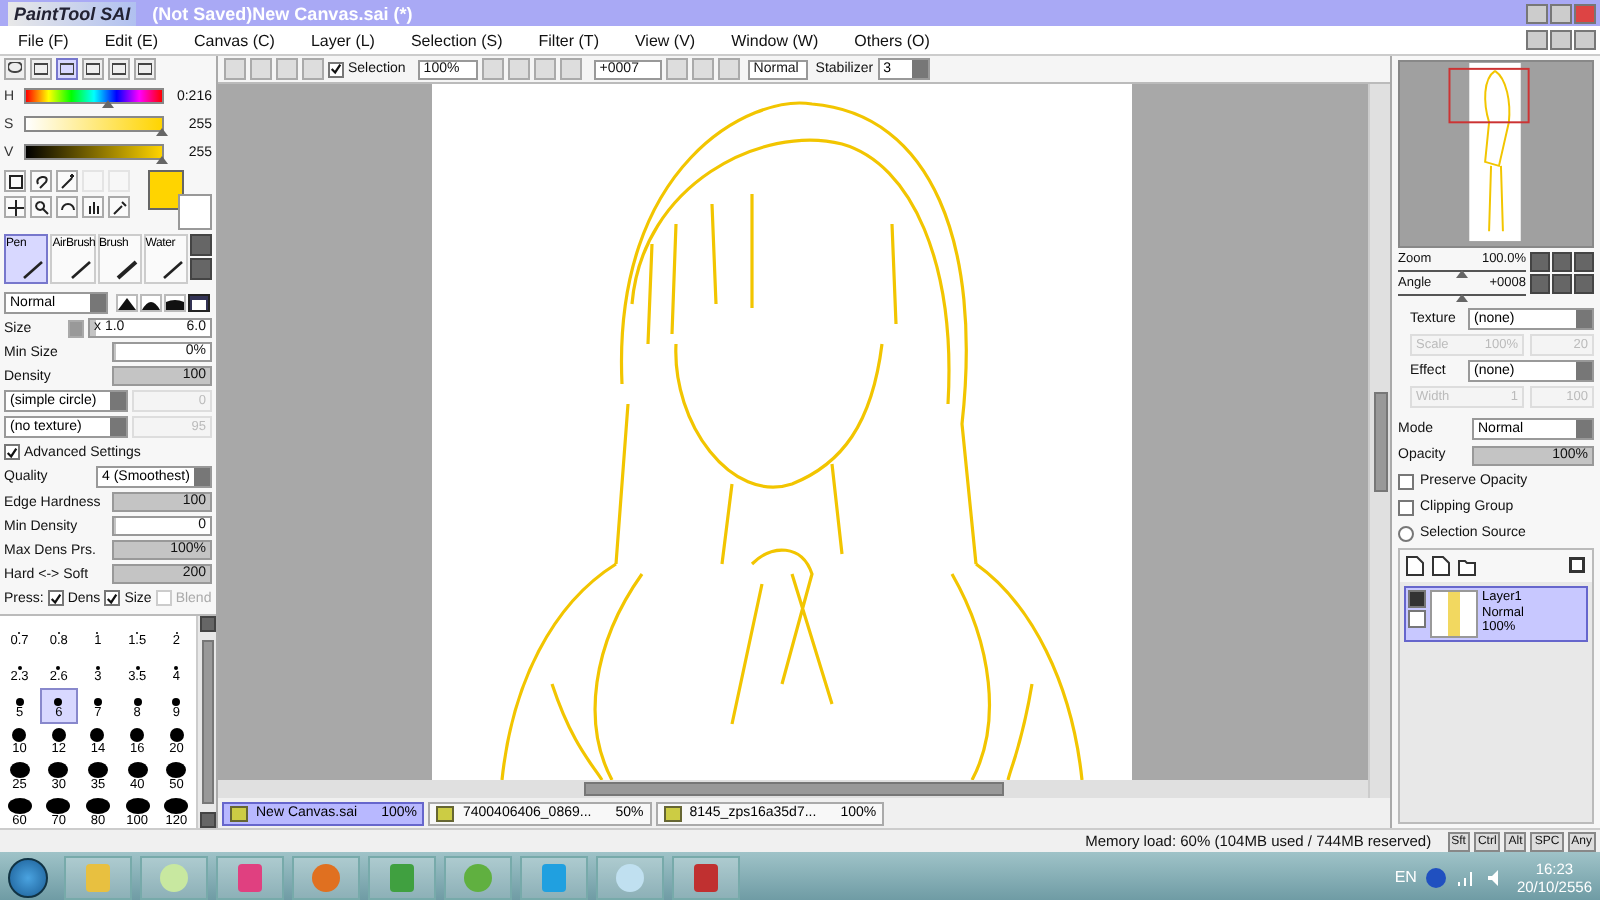 This screenshot has height=900, width=1600. Describe the element at coordinates (1561, 13) in the screenshot. I see `maximize-button` at that location.